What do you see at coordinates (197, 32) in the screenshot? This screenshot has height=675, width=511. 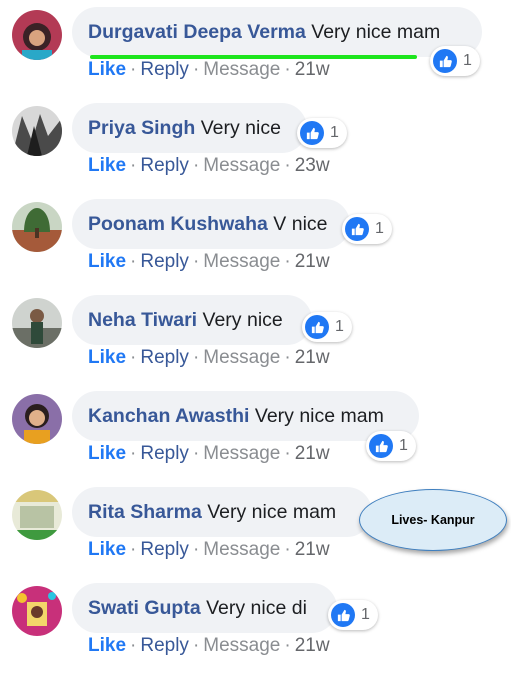 I see `comment-author: Durgavati Deepa Verma` at bounding box center [197, 32].